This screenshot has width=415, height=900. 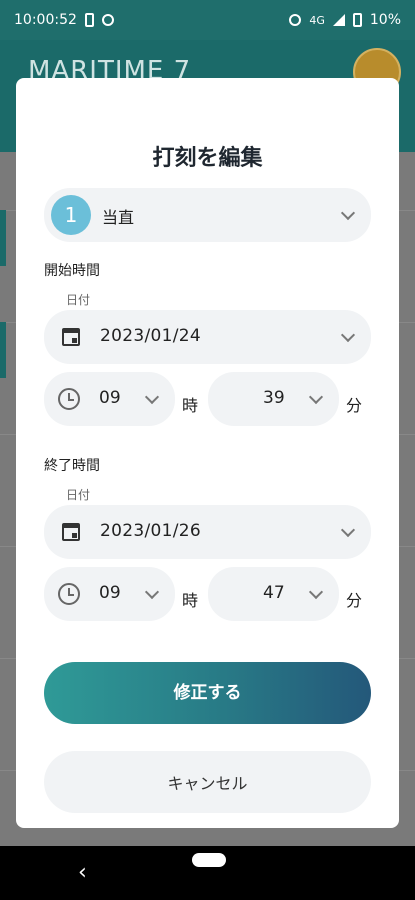 I want to click on status-time: 10:00:52, so click(x=45, y=20).